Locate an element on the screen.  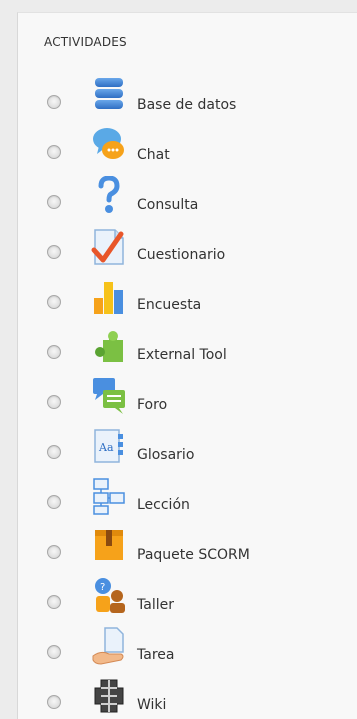
activity-option-forum: Foro is located at coordinates (187, 400).